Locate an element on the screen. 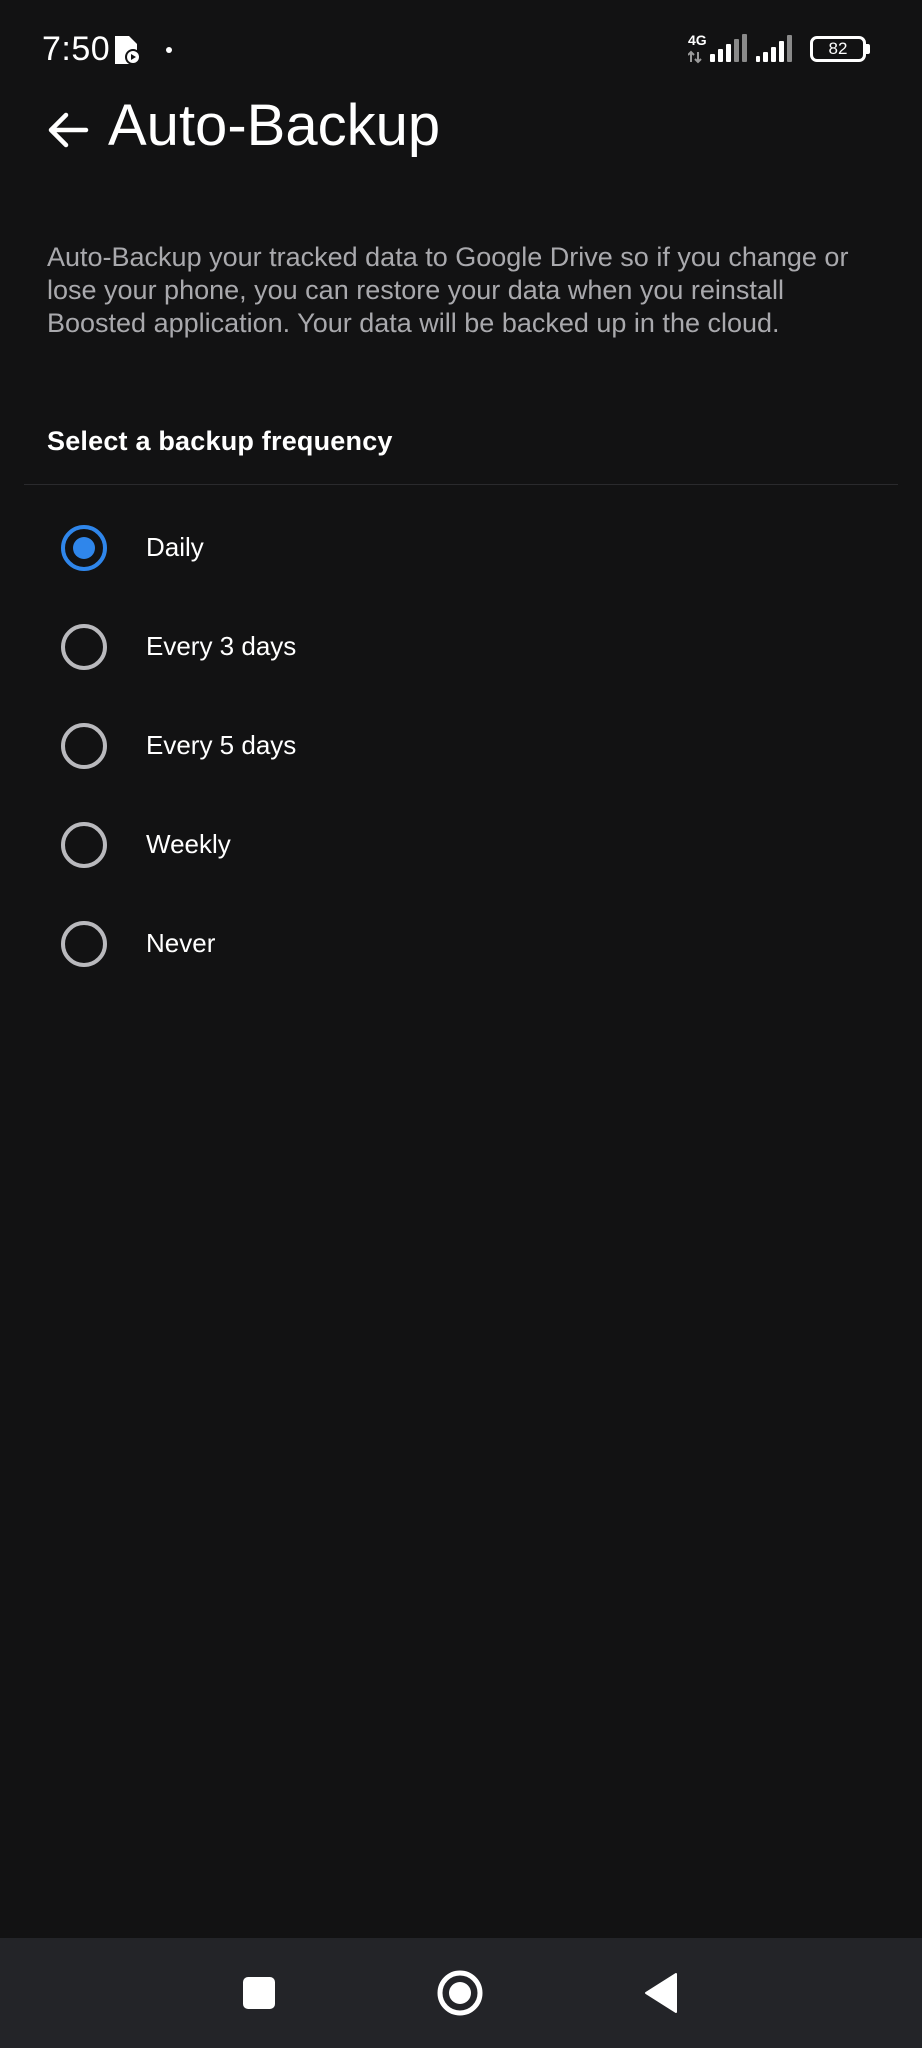  home-button is located at coordinates (460, 1993).